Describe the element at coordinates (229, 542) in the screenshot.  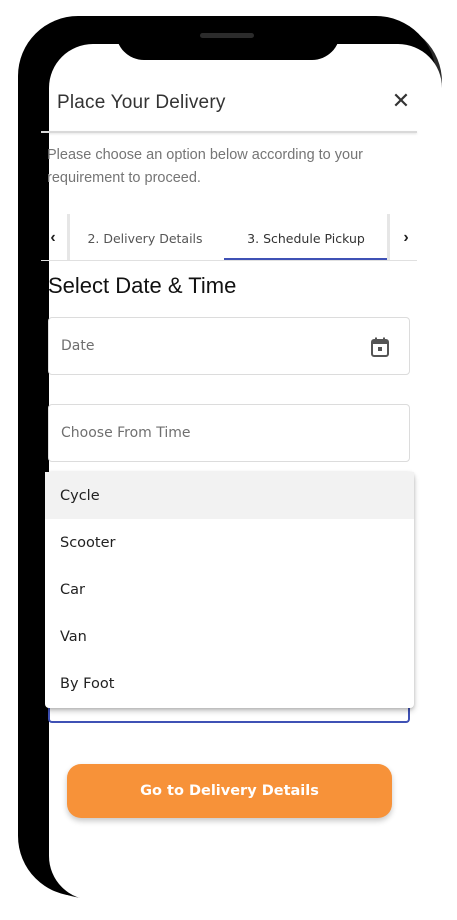
I see `option-scooter: Scooter` at that location.